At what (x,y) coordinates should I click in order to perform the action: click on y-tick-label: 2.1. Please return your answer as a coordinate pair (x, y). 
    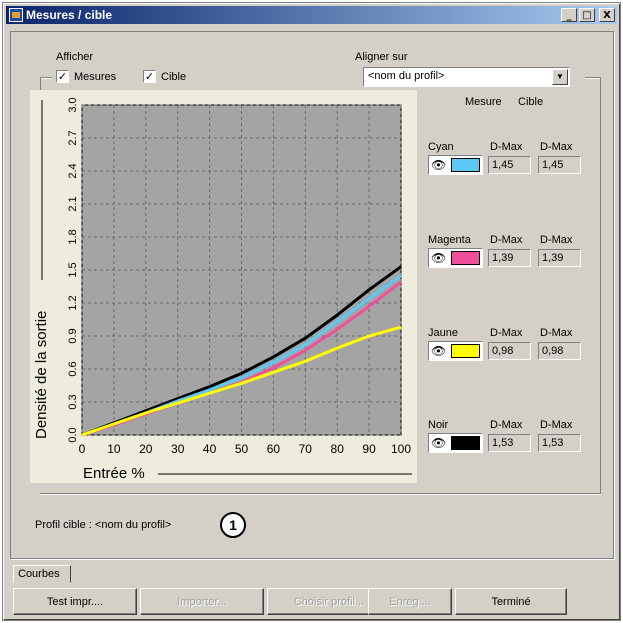
    Looking at the image, I should click on (73, 203).